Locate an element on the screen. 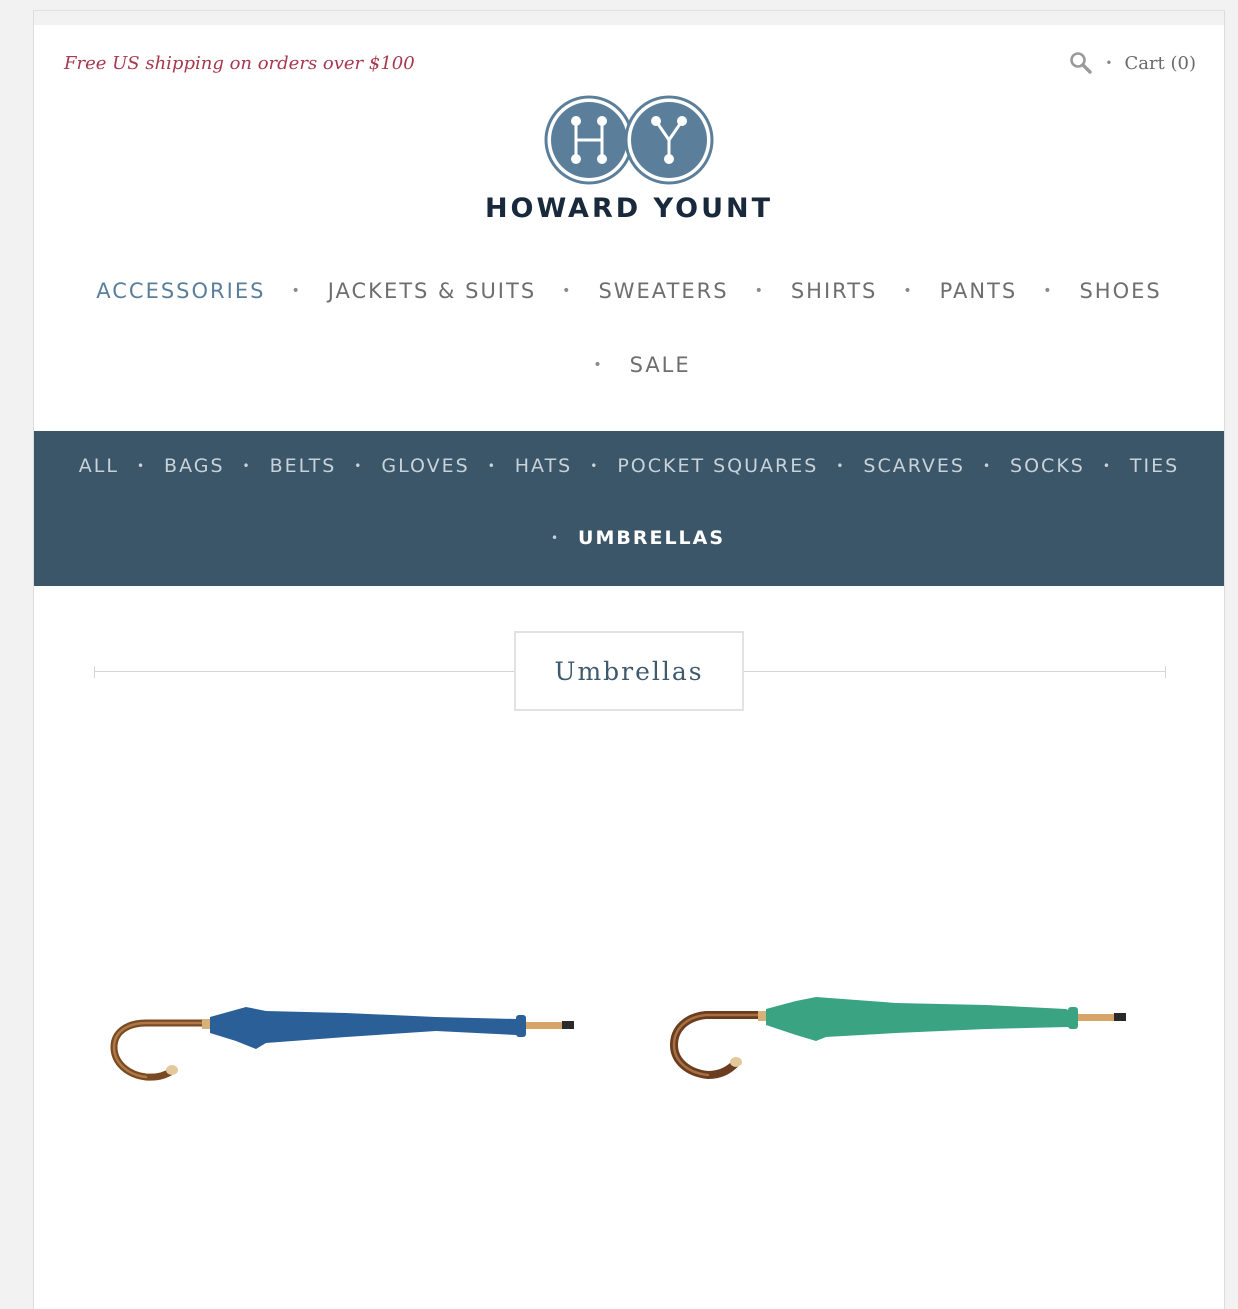 The height and width of the screenshot is (1309, 1238). subnav-item-scarves: • SCARVES is located at coordinates (891, 466).